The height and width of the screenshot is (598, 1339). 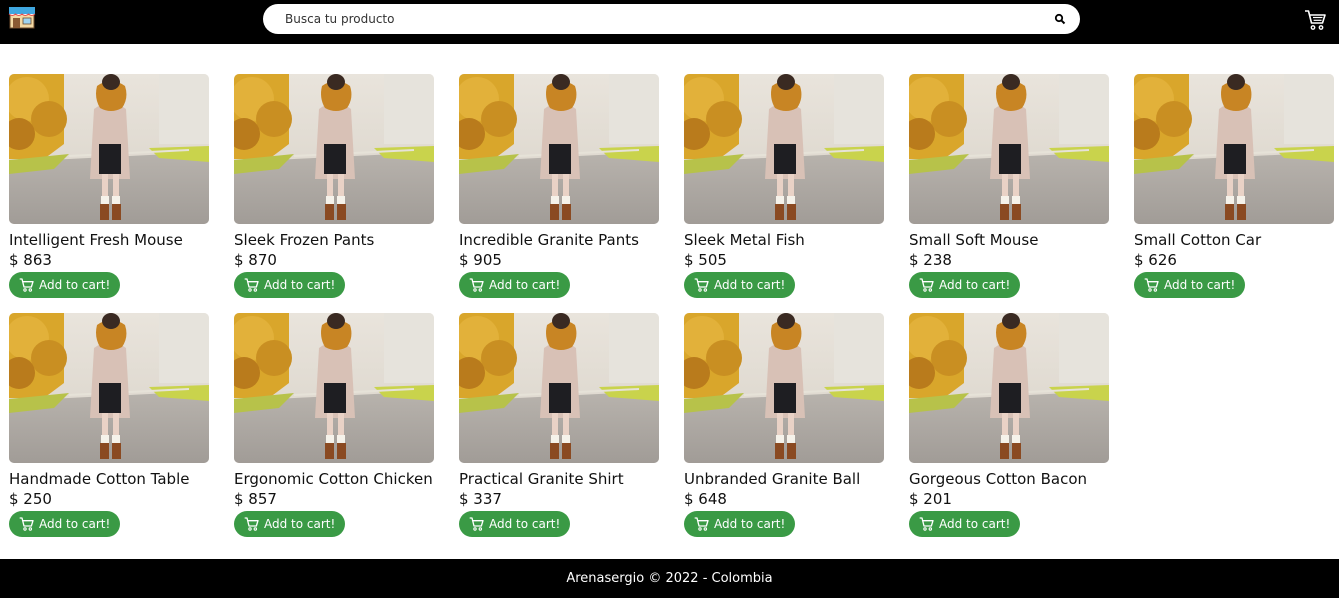 I want to click on product-price: $ 857, so click(x=255, y=499).